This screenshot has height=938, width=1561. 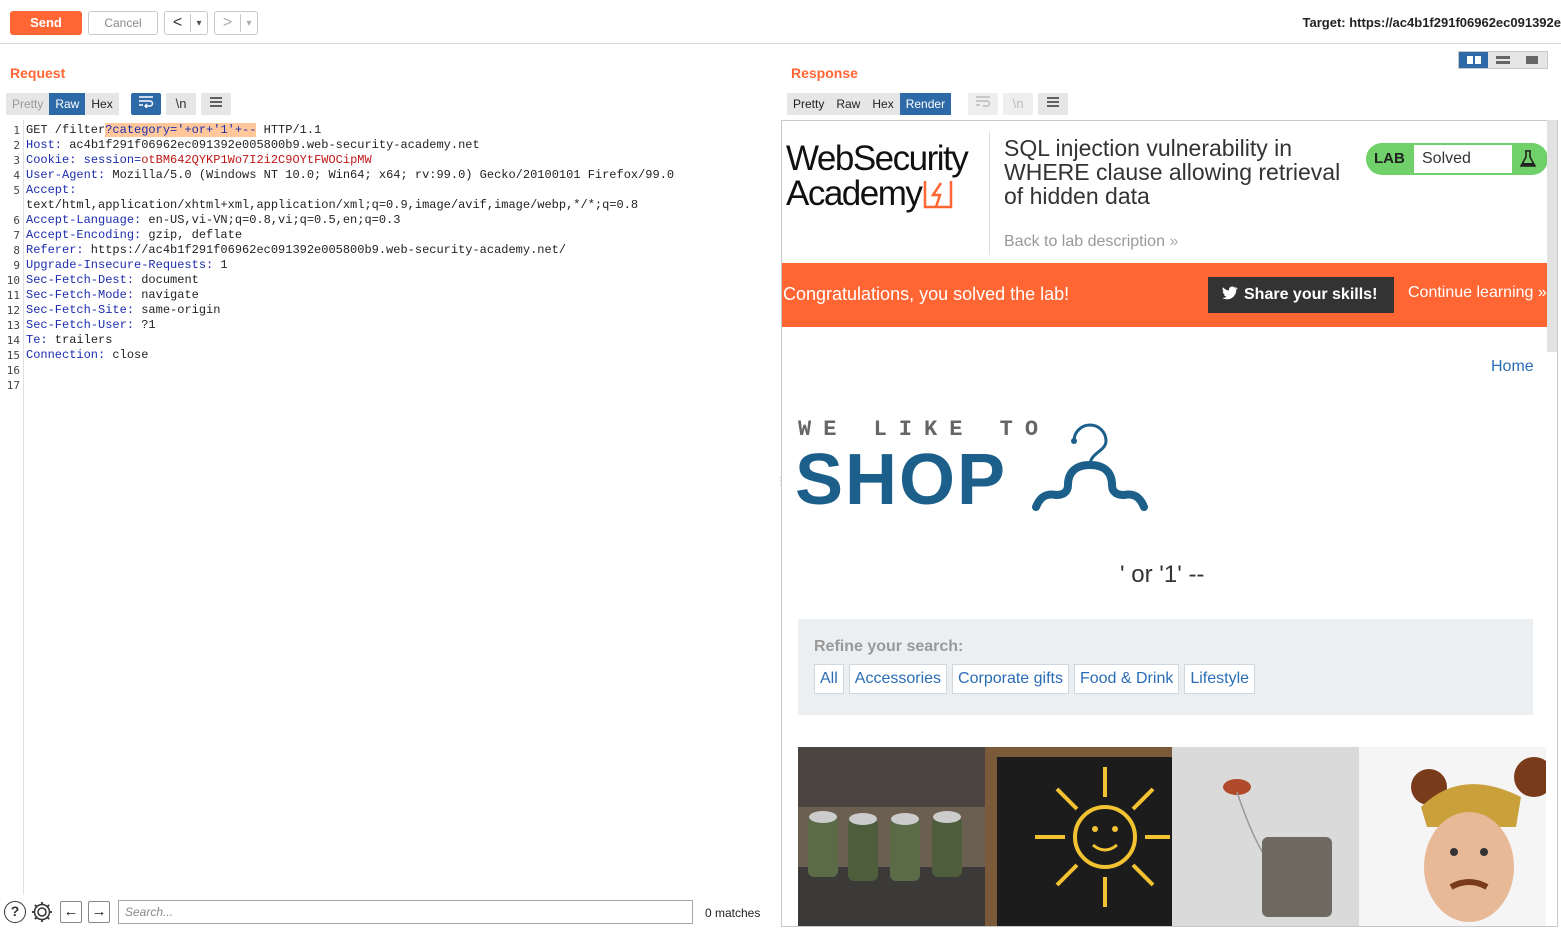 I want to click on logo-text: Academy, so click(x=854, y=193).